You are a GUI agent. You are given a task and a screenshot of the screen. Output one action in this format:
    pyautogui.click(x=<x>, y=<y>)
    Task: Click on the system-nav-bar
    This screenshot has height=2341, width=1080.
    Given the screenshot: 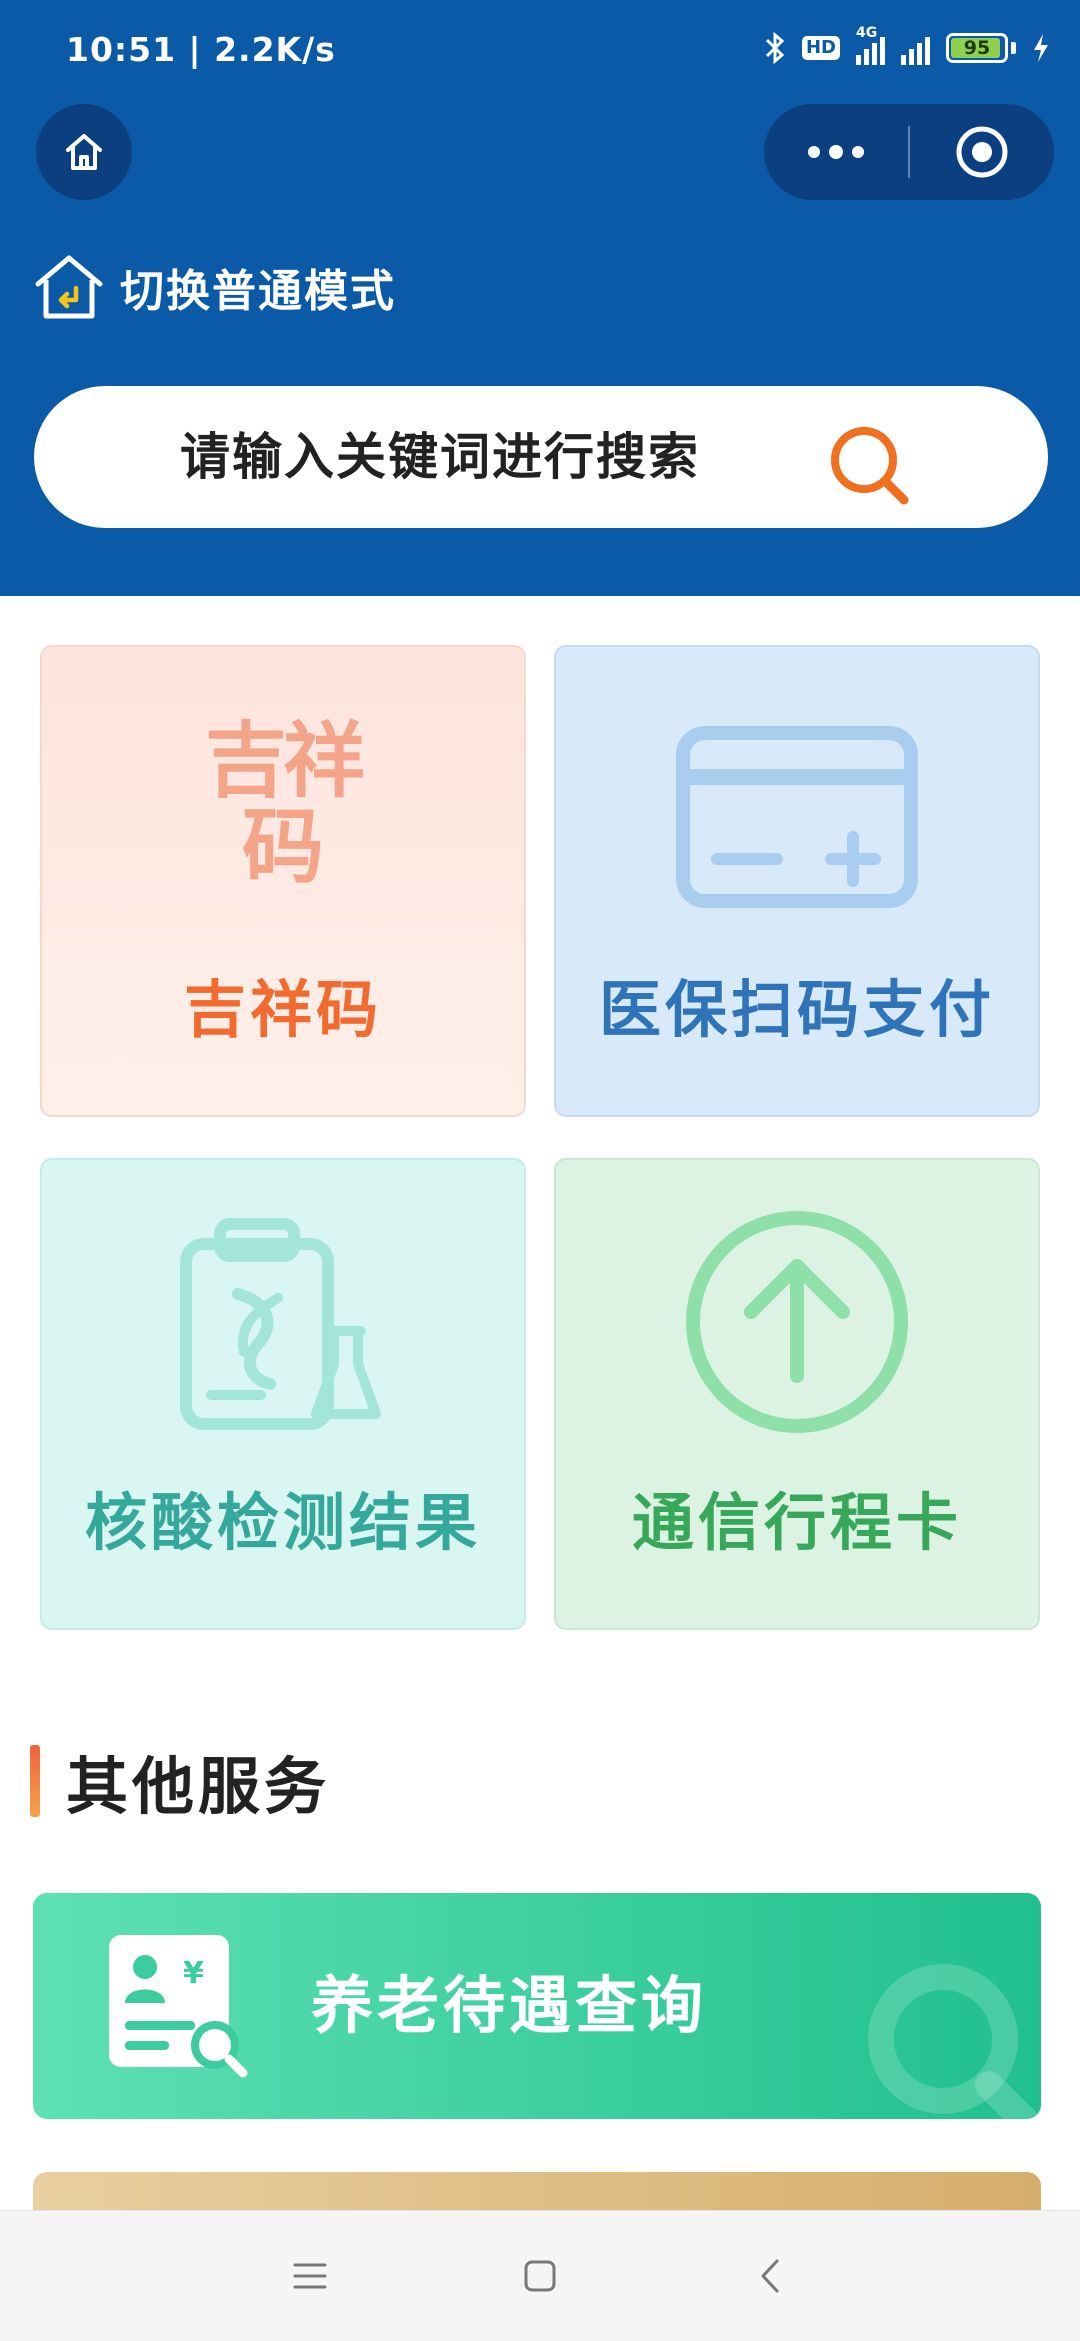 What is the action you would take?
    pyautogui.click(x=540, y=2275)
    